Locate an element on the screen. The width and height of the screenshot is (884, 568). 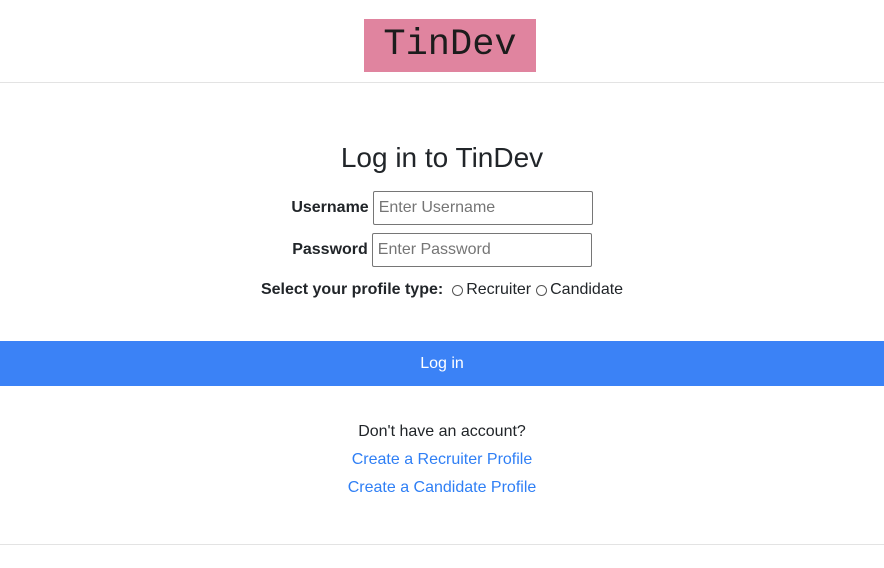
recruiter-radio is located at coordinates (458, 290).